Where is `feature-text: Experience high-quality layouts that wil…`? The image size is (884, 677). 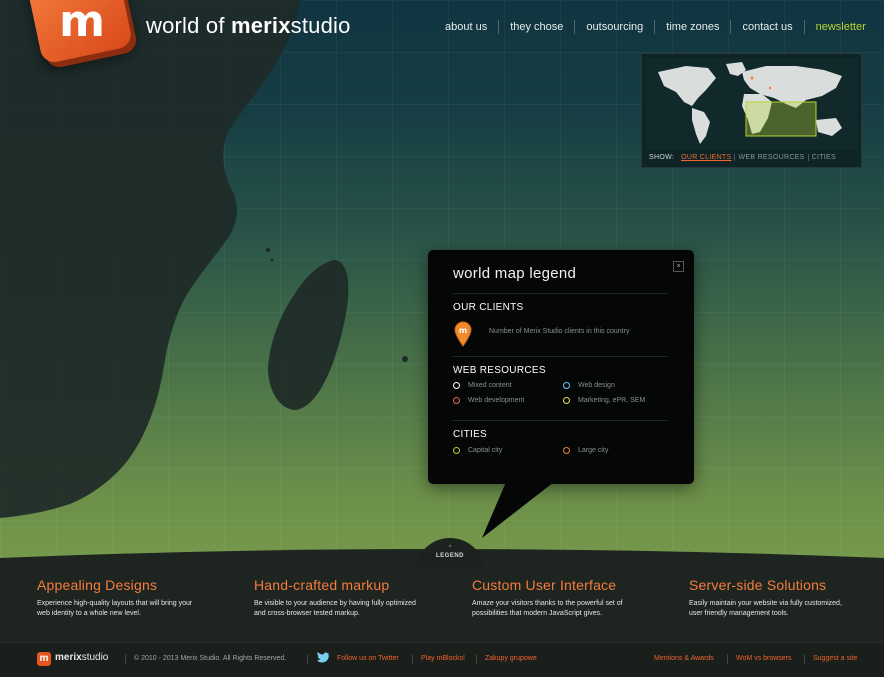 feature-text: Experience high-quality layouts that wil… is located at coordinates (137, 609).